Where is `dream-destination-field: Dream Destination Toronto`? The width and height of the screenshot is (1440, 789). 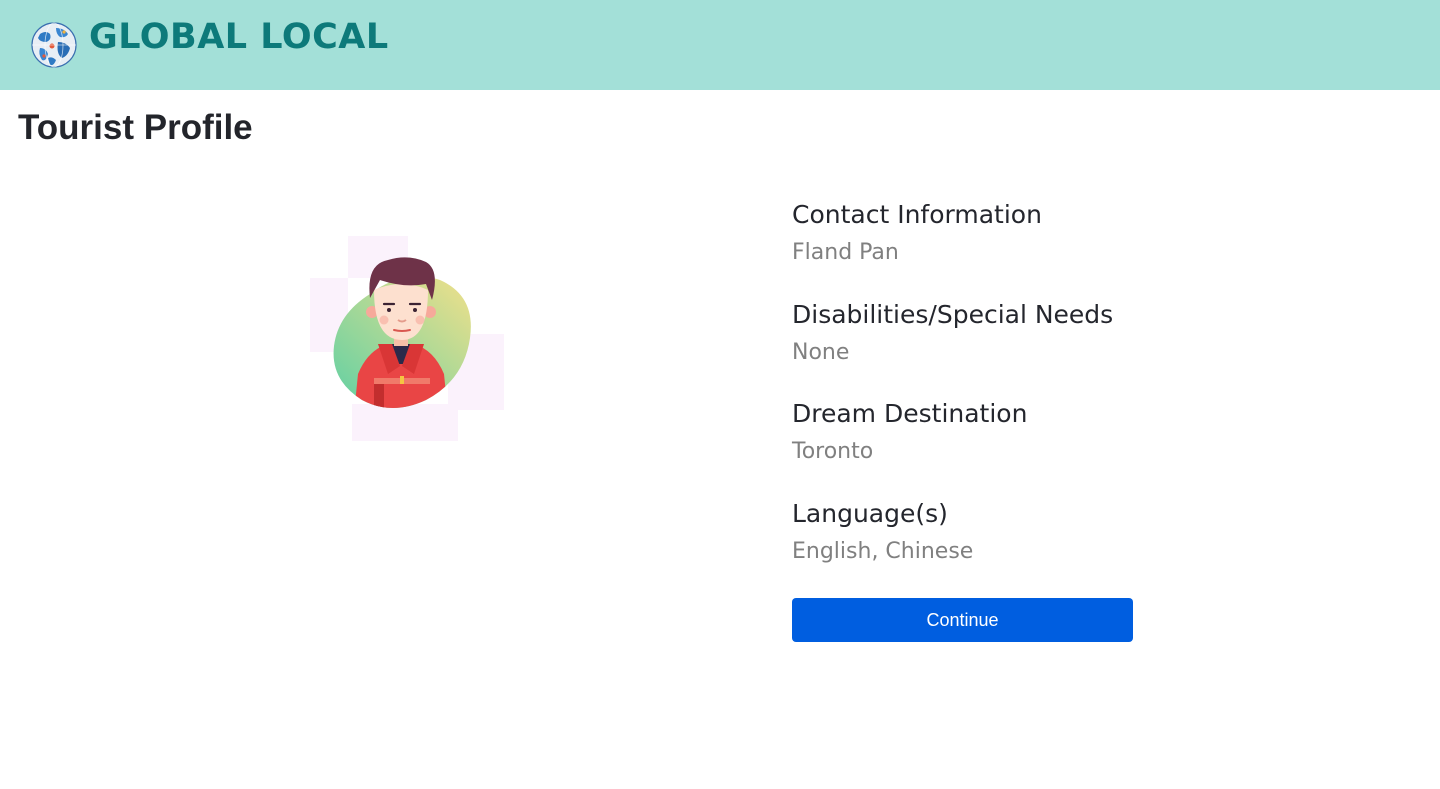 dream-destination-field: Dream Destination Toronto is located at coordinates (1002, 445).